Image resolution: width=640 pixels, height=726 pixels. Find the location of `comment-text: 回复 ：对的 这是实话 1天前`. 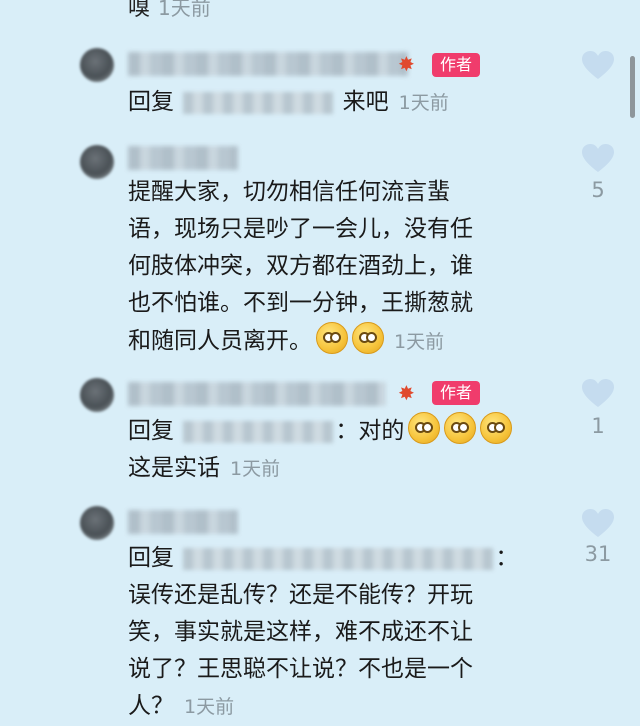

comment-text: 回复 ：对的 这是实话 1天前 is located at coordinates (338, 450).